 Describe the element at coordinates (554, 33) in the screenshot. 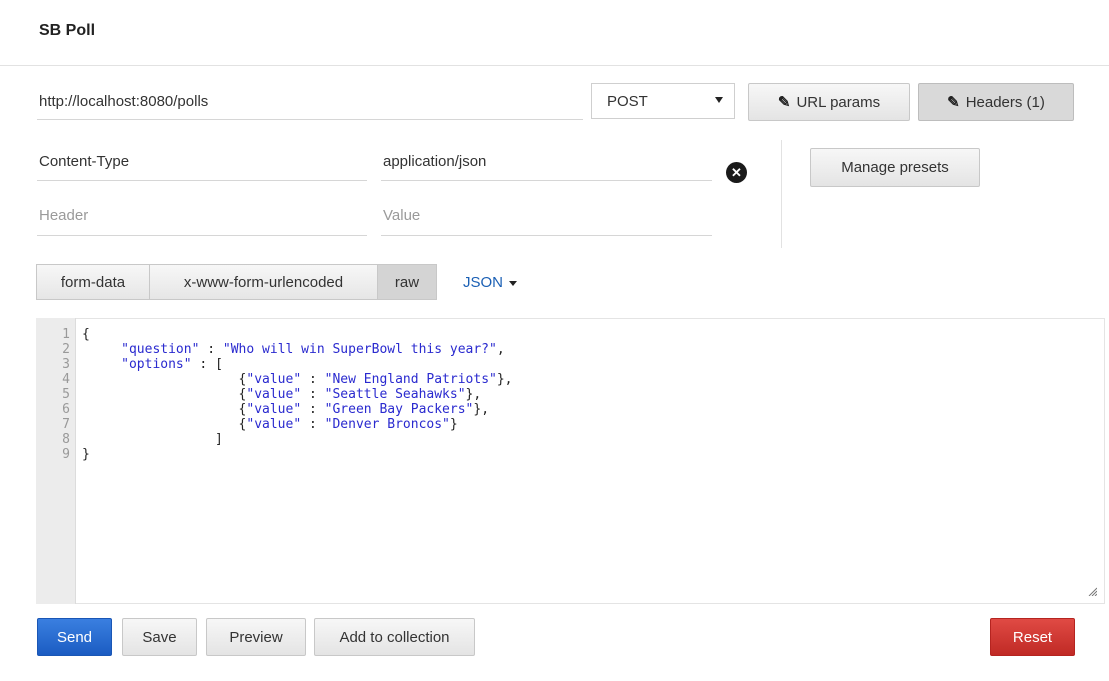

I see `title-bar: SB Poll` at that location.